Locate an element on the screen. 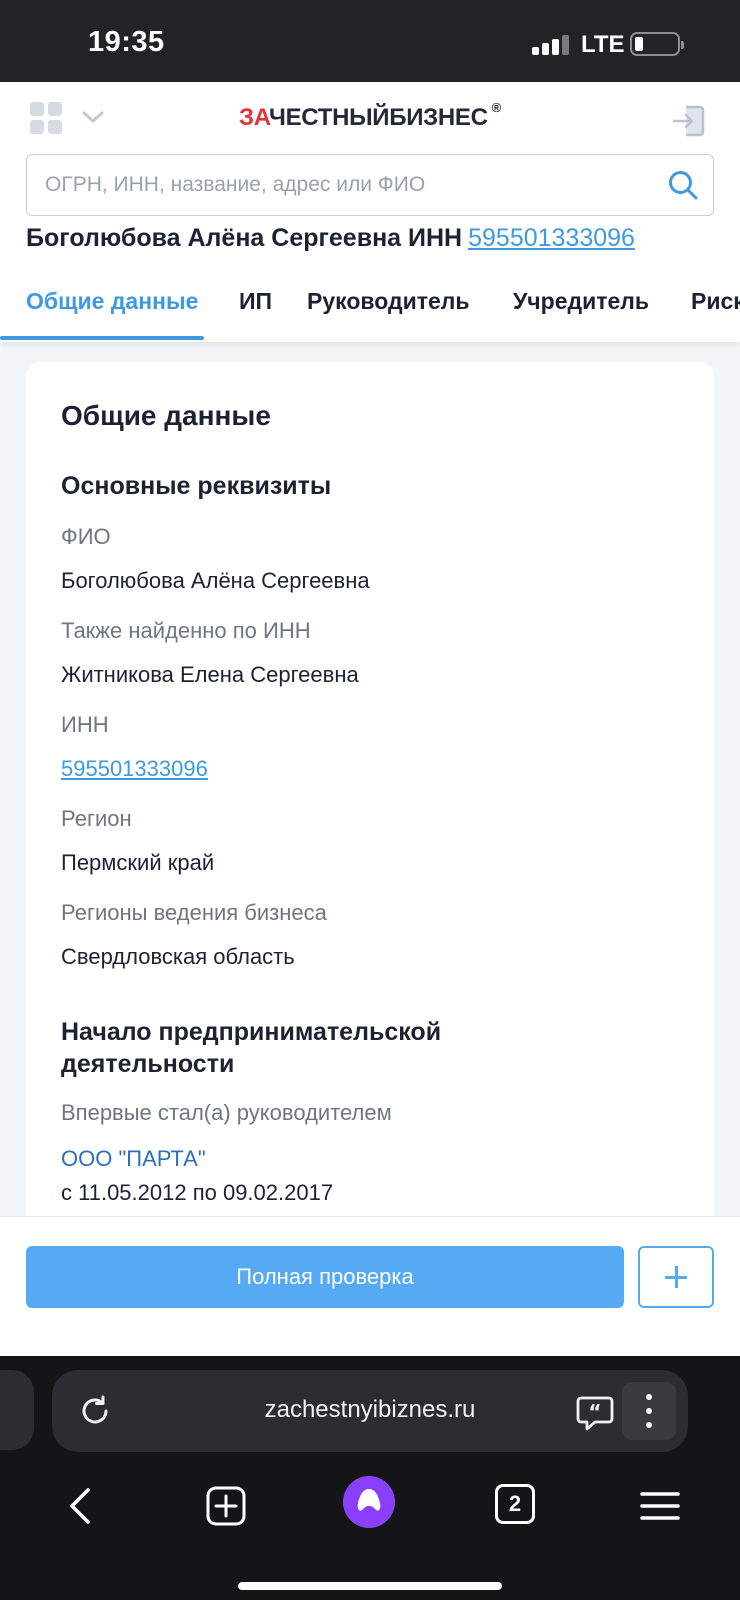  status-time: 19:35 is located at coordinates (126, 42).